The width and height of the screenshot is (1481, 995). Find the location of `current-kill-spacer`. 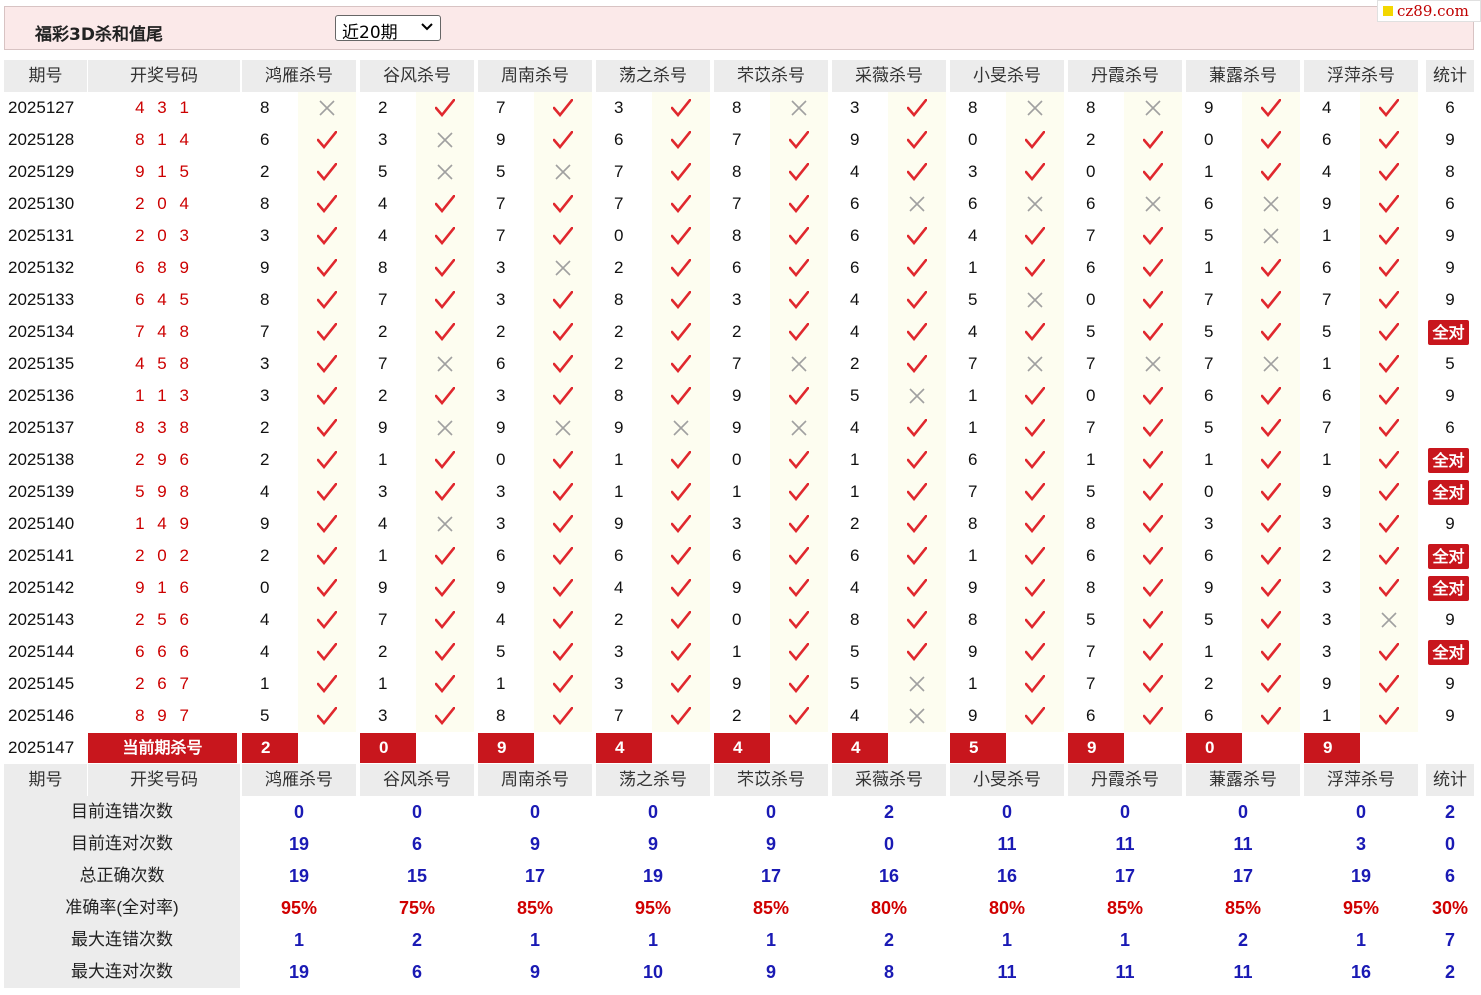

current-kill-spacer is located at coordinates (917, 748).